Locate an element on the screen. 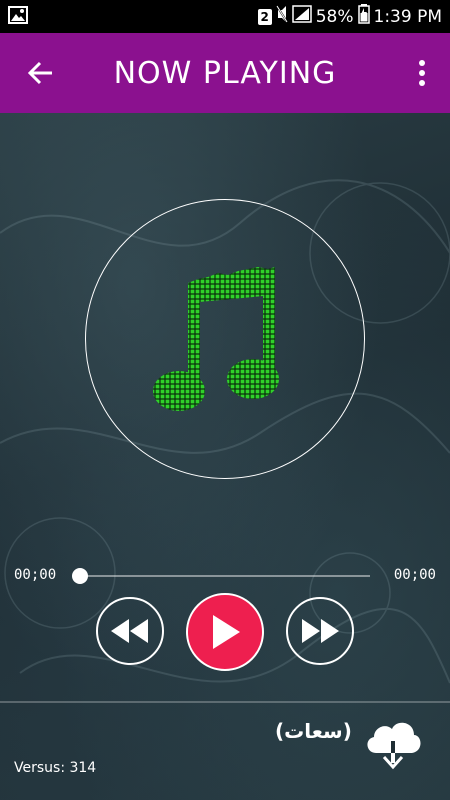  track-title: (سعات) is located at coordinates (313, 731).